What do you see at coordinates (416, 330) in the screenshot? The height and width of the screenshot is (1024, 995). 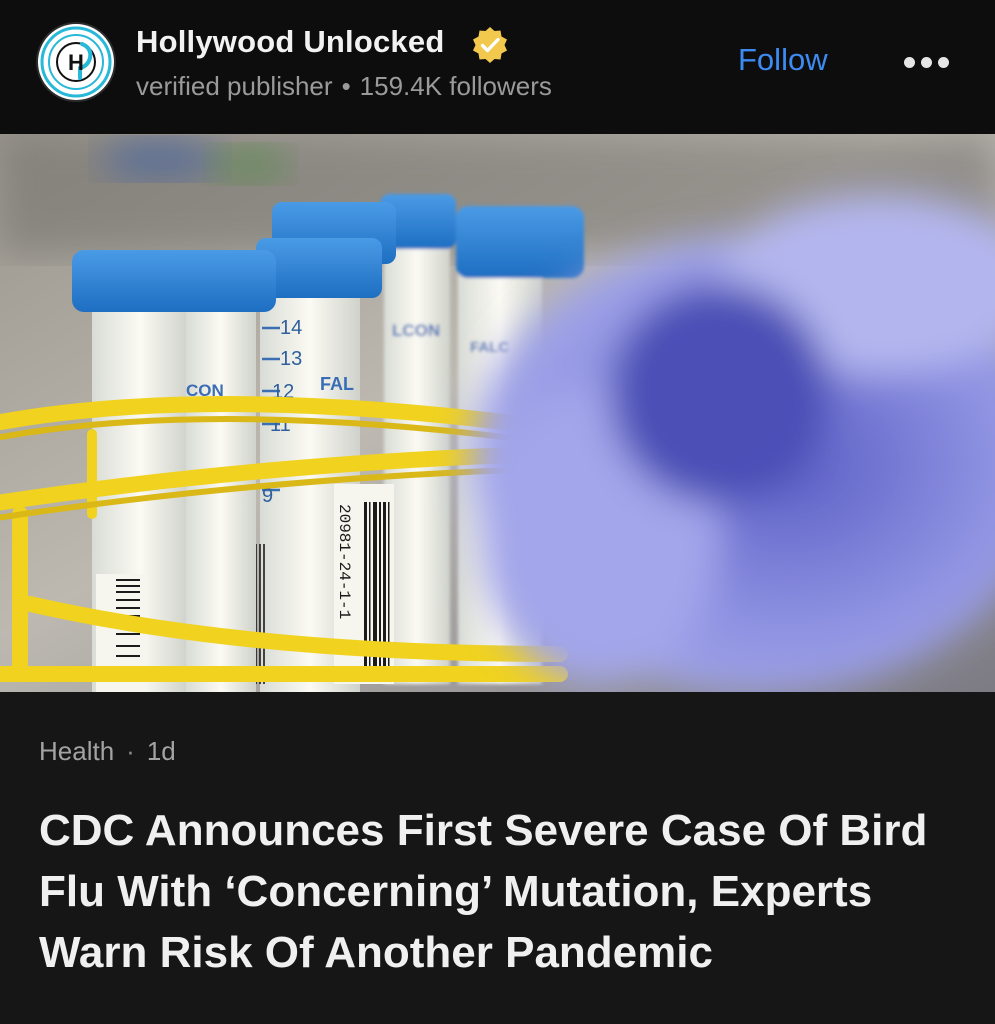 I see `tube-brand: LCON` at bounding box center [416, 330].